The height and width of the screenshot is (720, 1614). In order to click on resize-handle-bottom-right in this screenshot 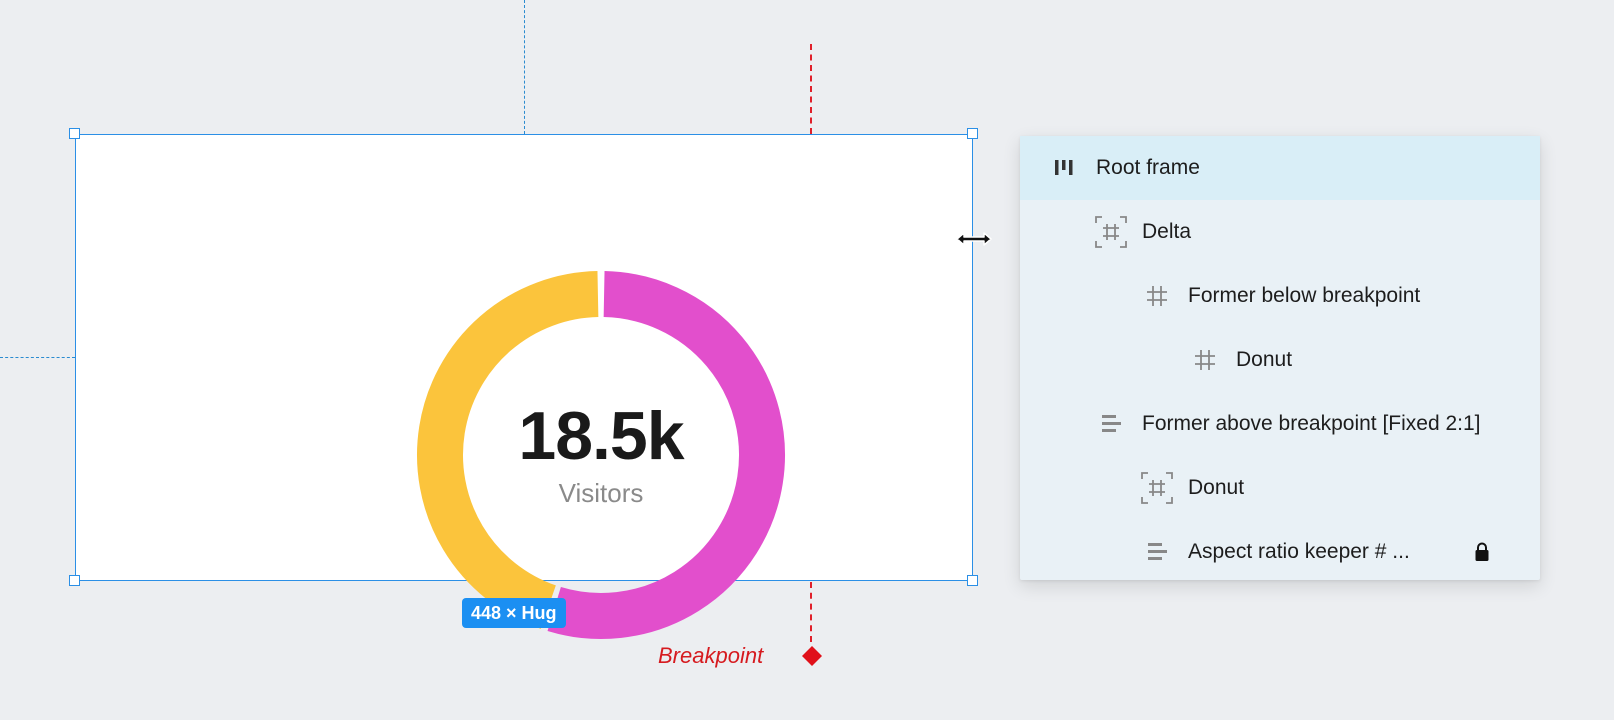, I will do `click(972, 580)`.